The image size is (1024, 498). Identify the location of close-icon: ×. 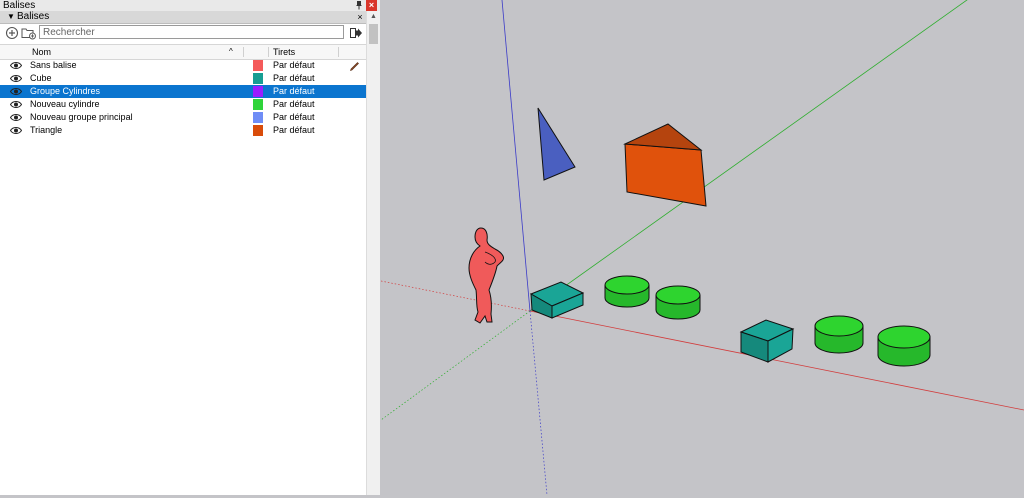
(360, 17).